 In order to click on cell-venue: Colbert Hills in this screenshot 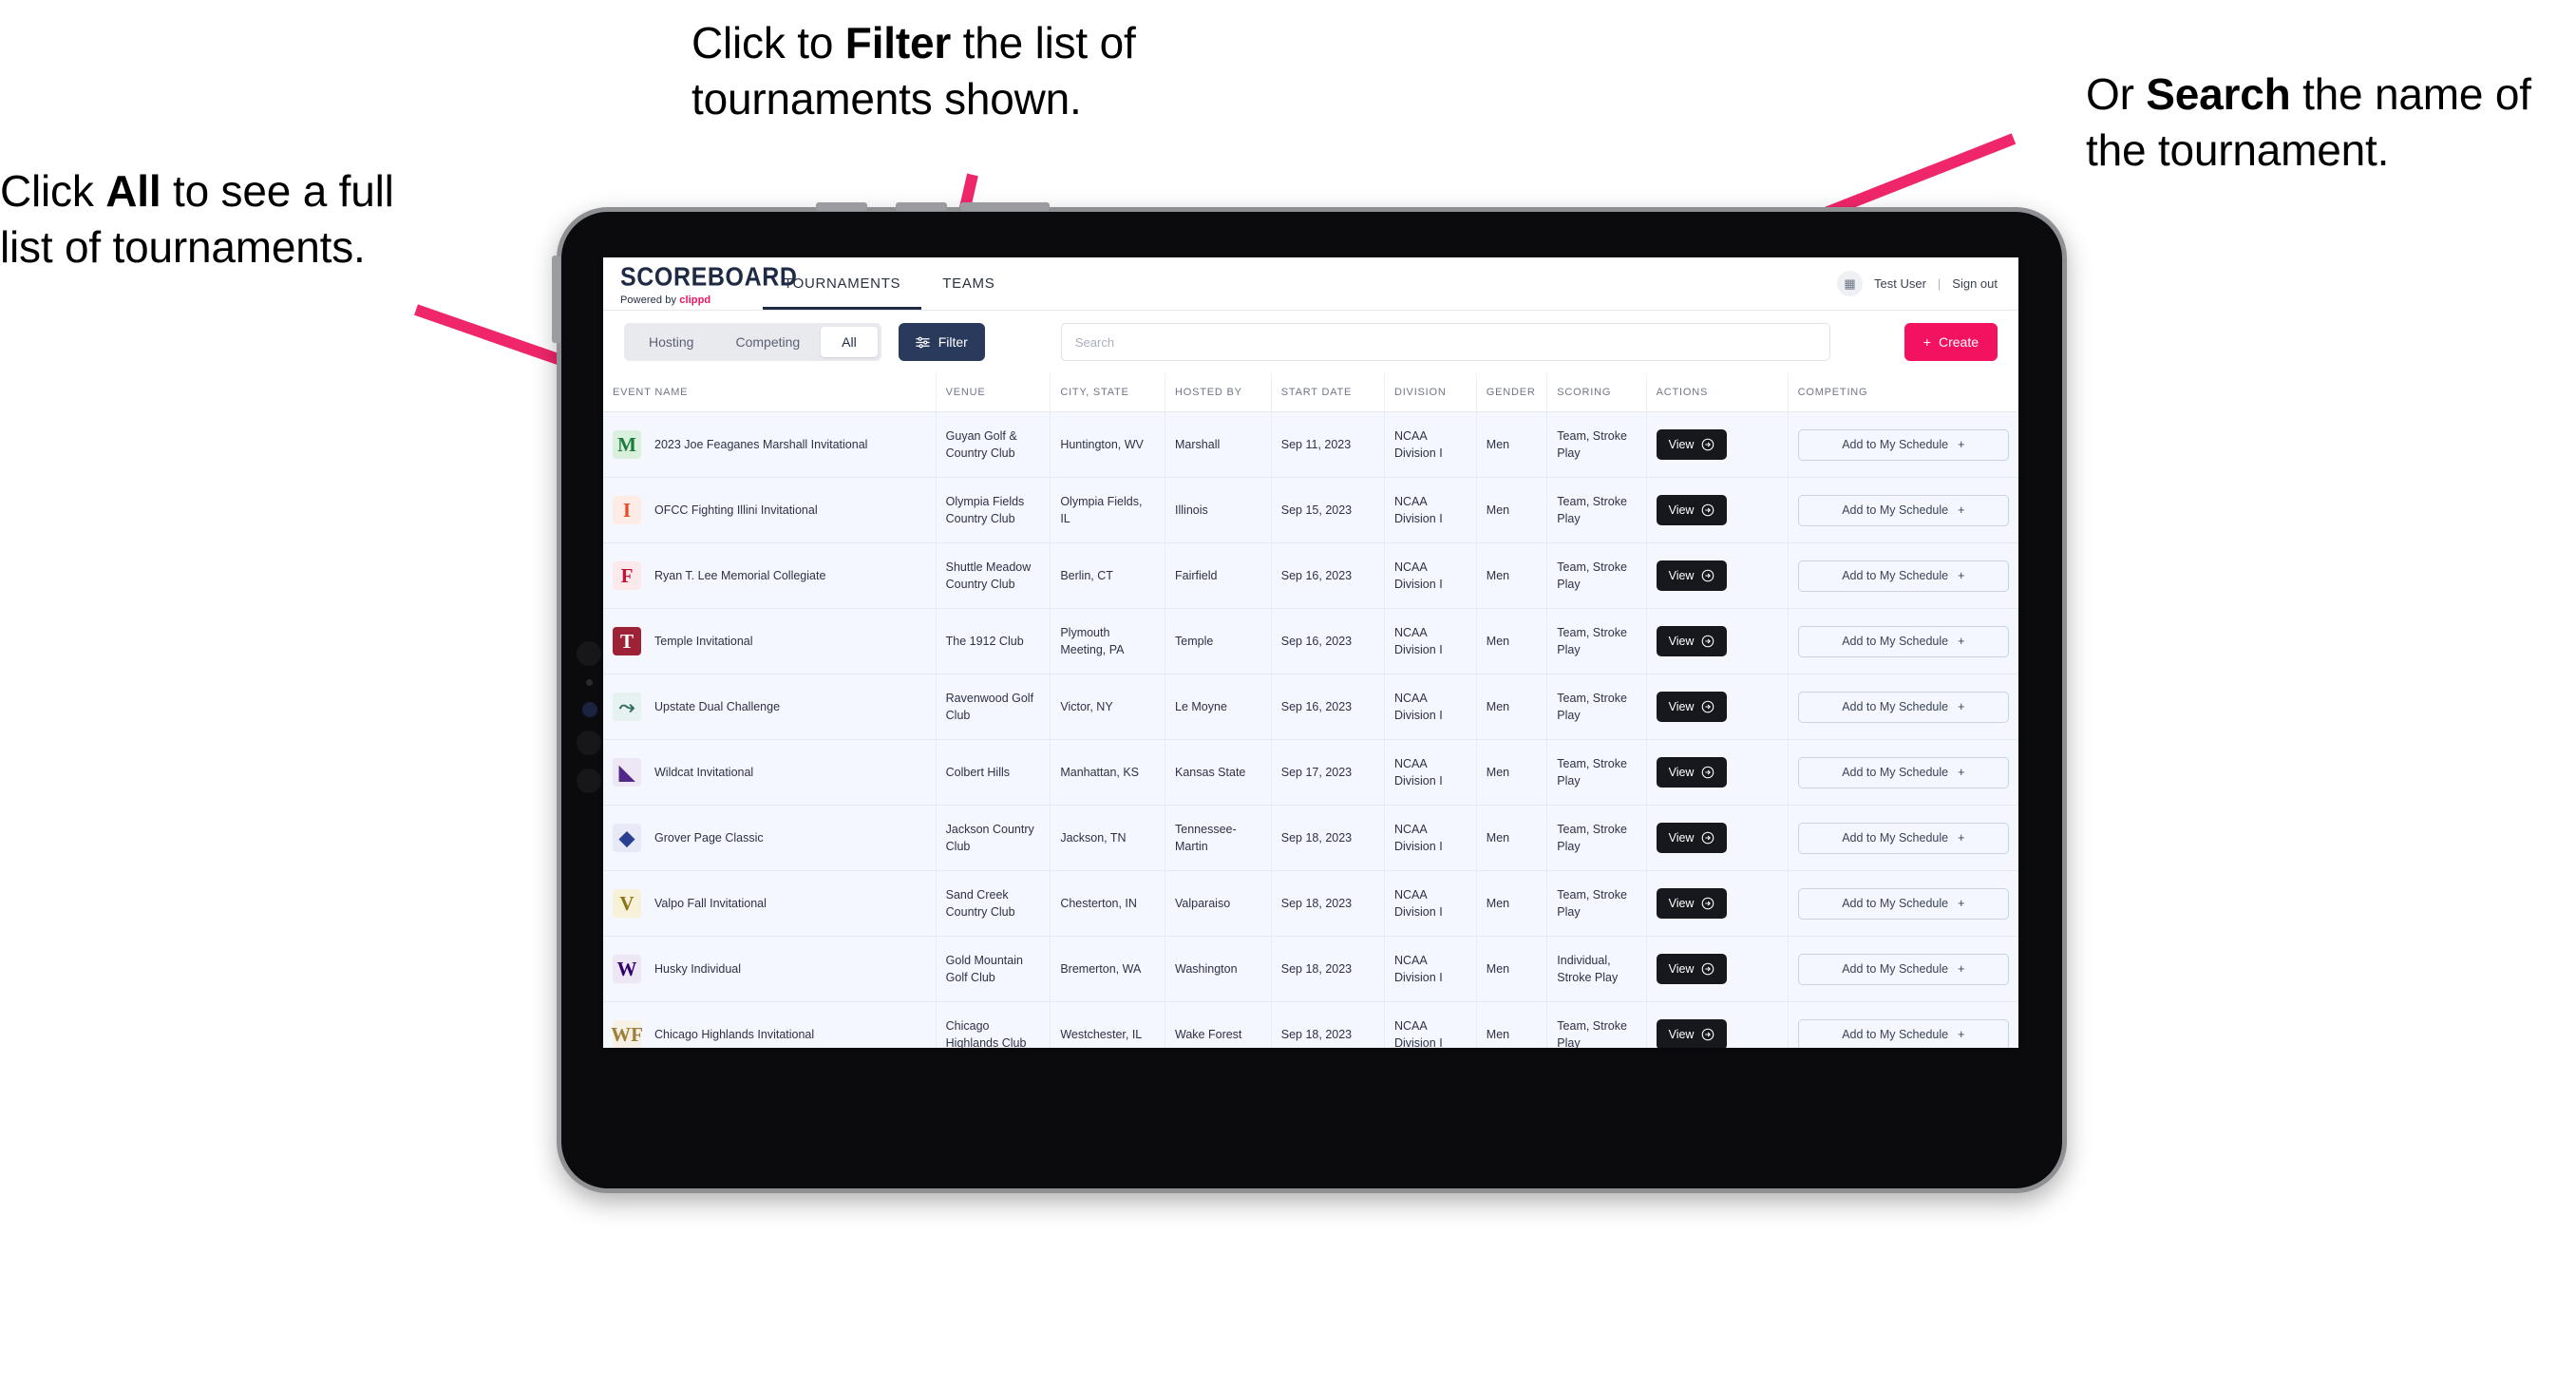, I will do `click(994, 772)`.